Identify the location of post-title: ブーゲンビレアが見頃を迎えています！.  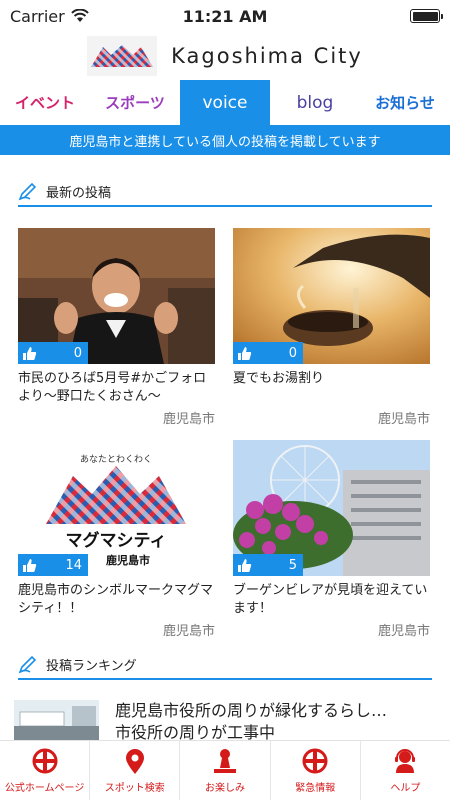
(330, 599).